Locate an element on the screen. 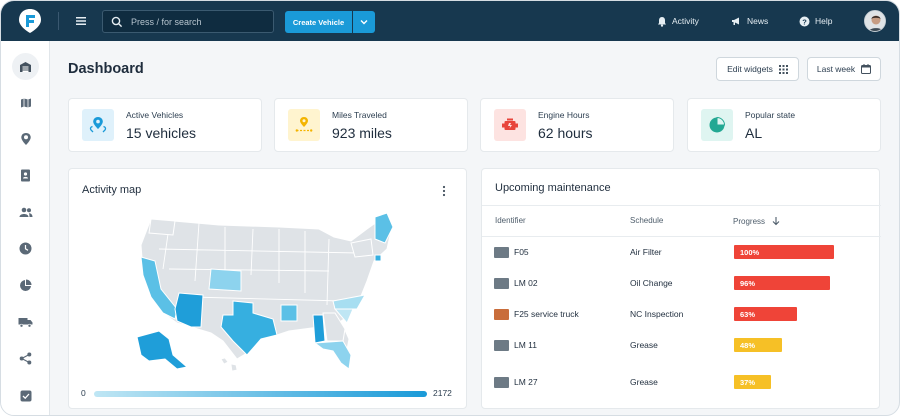 The width and height of the screenshot is (900, 416). route-pin-icon is located at coordinates (304, 124).